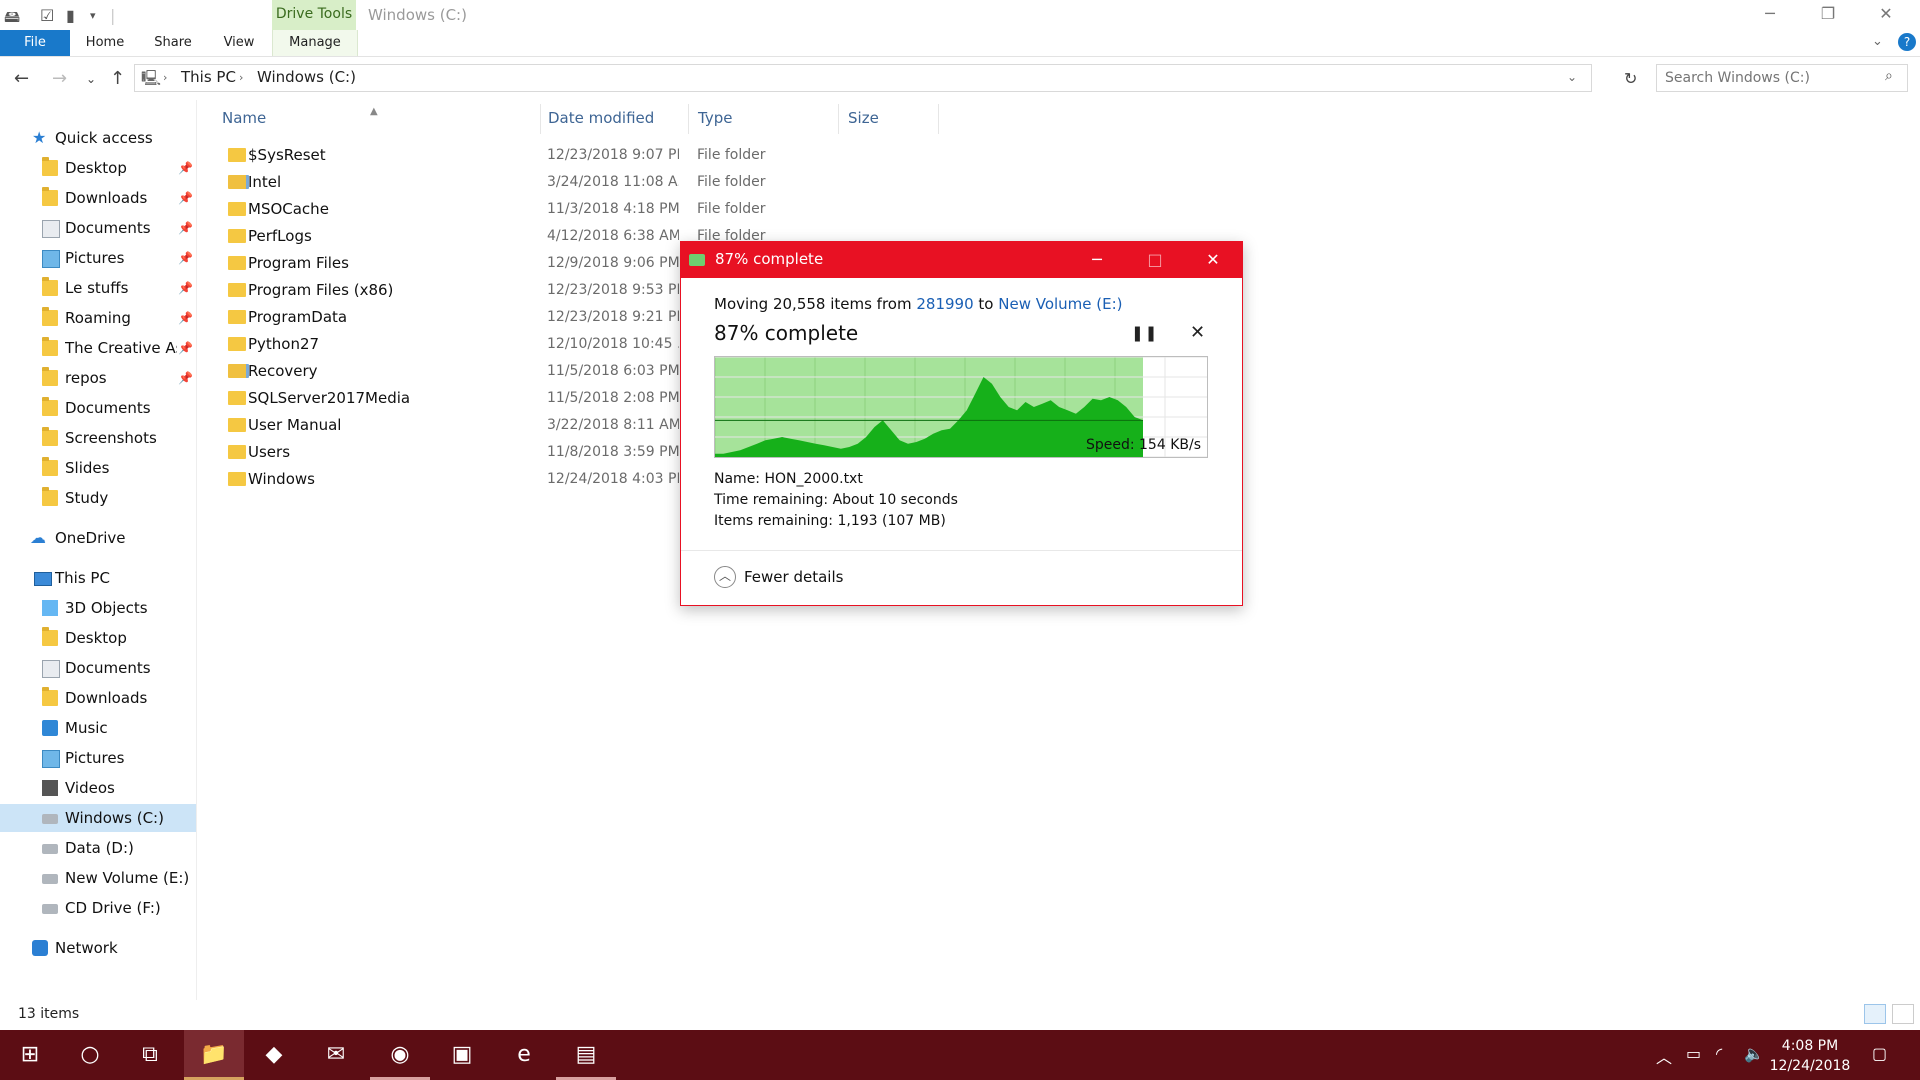 Image resolution: width=1920 pixels, height=1080 pixels. I want to click on close-button: ✕, so click(1886, 15).